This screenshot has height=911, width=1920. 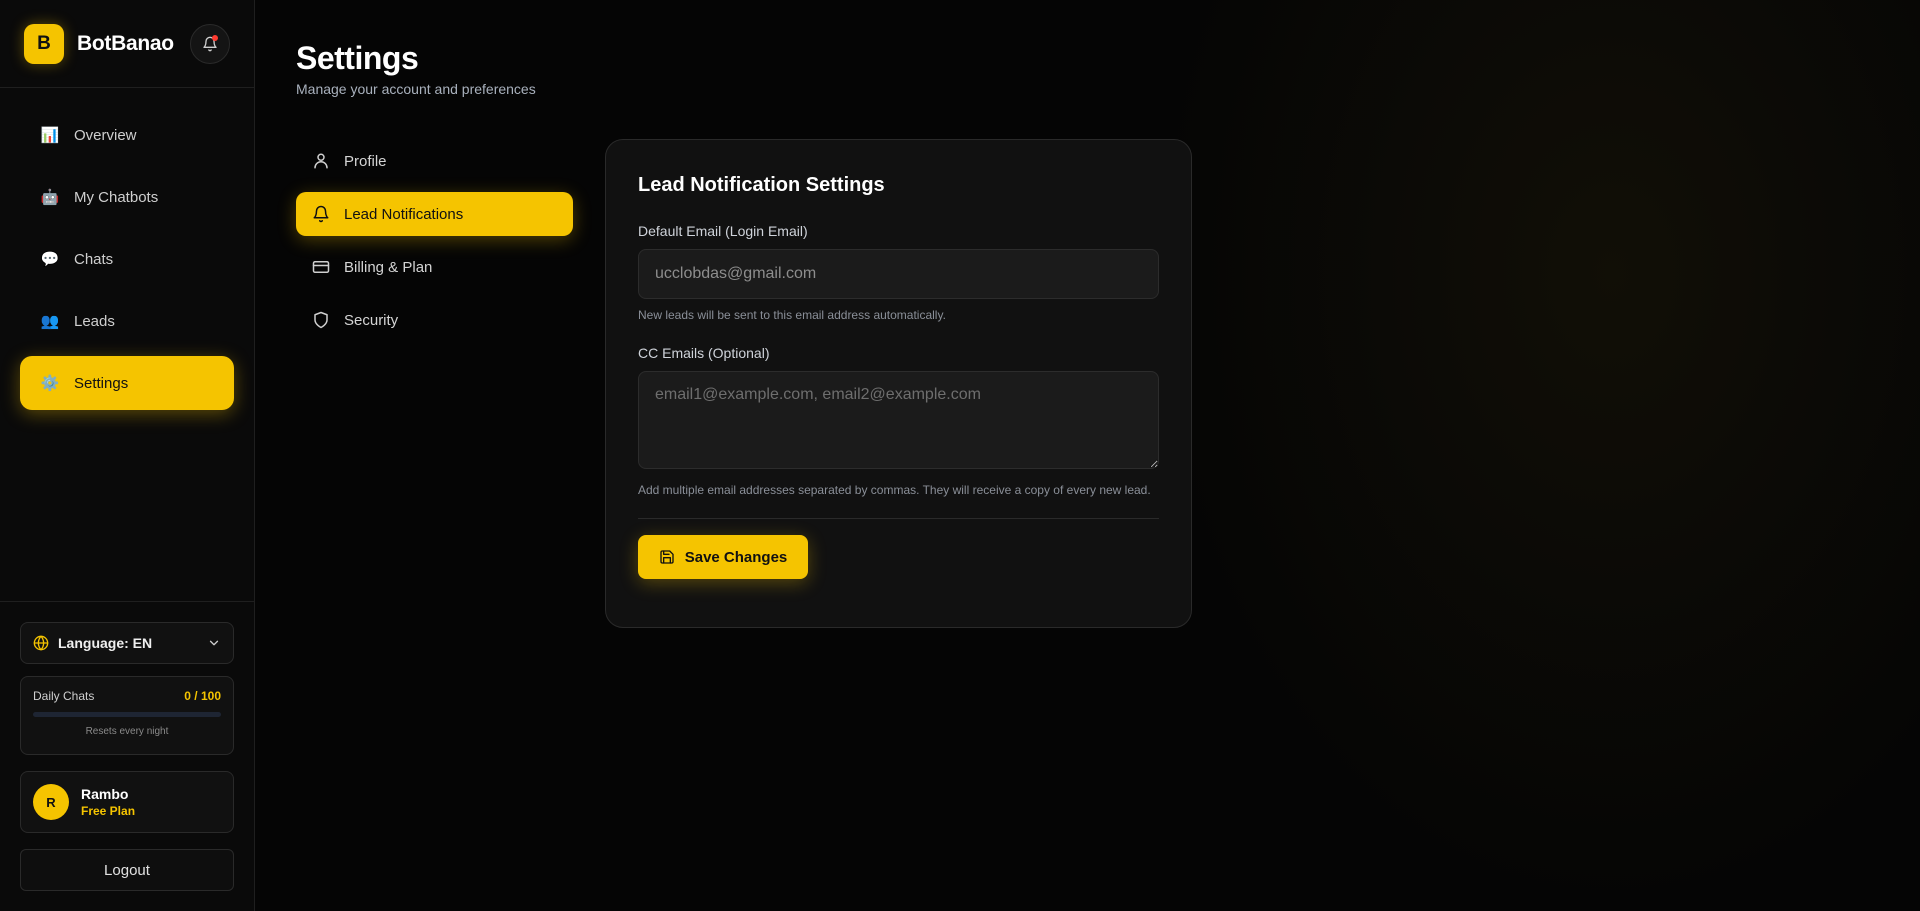 I want to click on usage-value: 0 / 100, so click(x=202, y=696).